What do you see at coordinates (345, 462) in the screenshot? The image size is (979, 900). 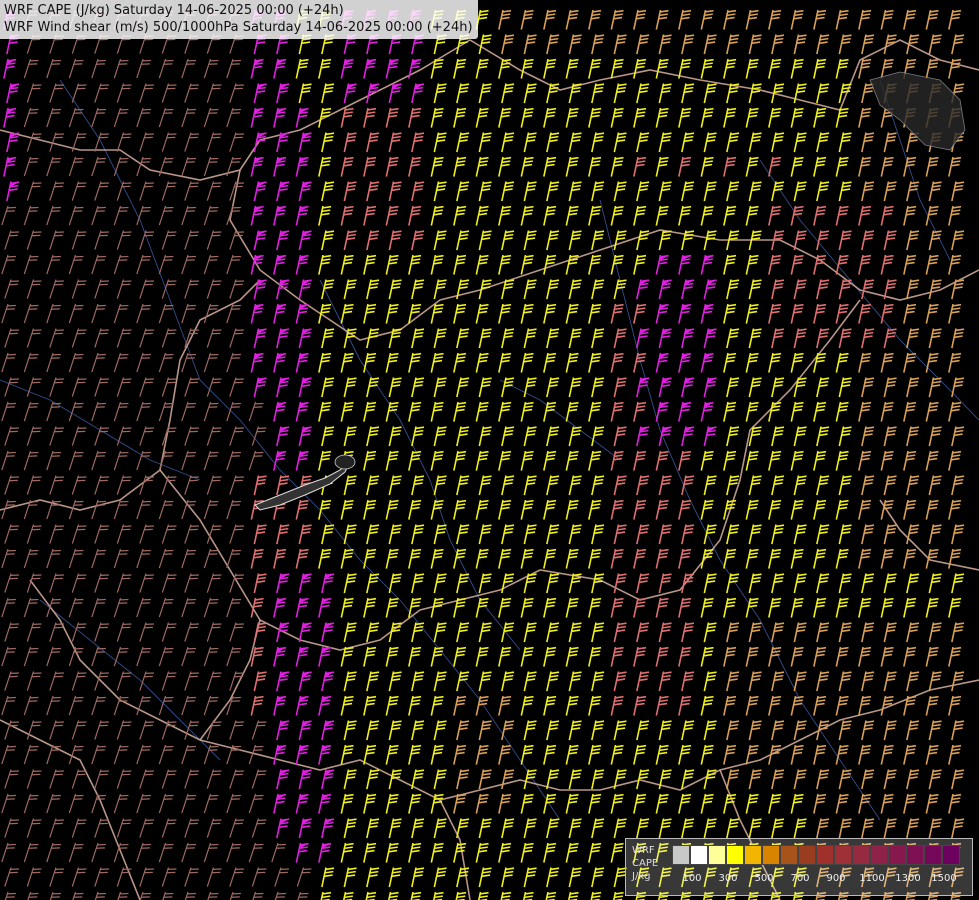 I see `lake` at bounding box center [345, 462].